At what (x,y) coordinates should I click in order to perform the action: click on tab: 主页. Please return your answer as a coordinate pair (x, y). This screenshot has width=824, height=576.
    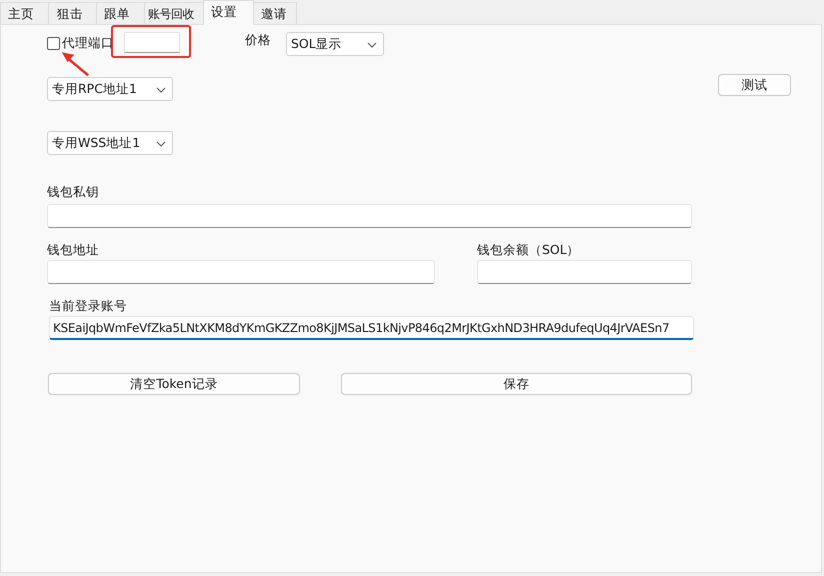
    Looking at the image, I should click on (24, 13).